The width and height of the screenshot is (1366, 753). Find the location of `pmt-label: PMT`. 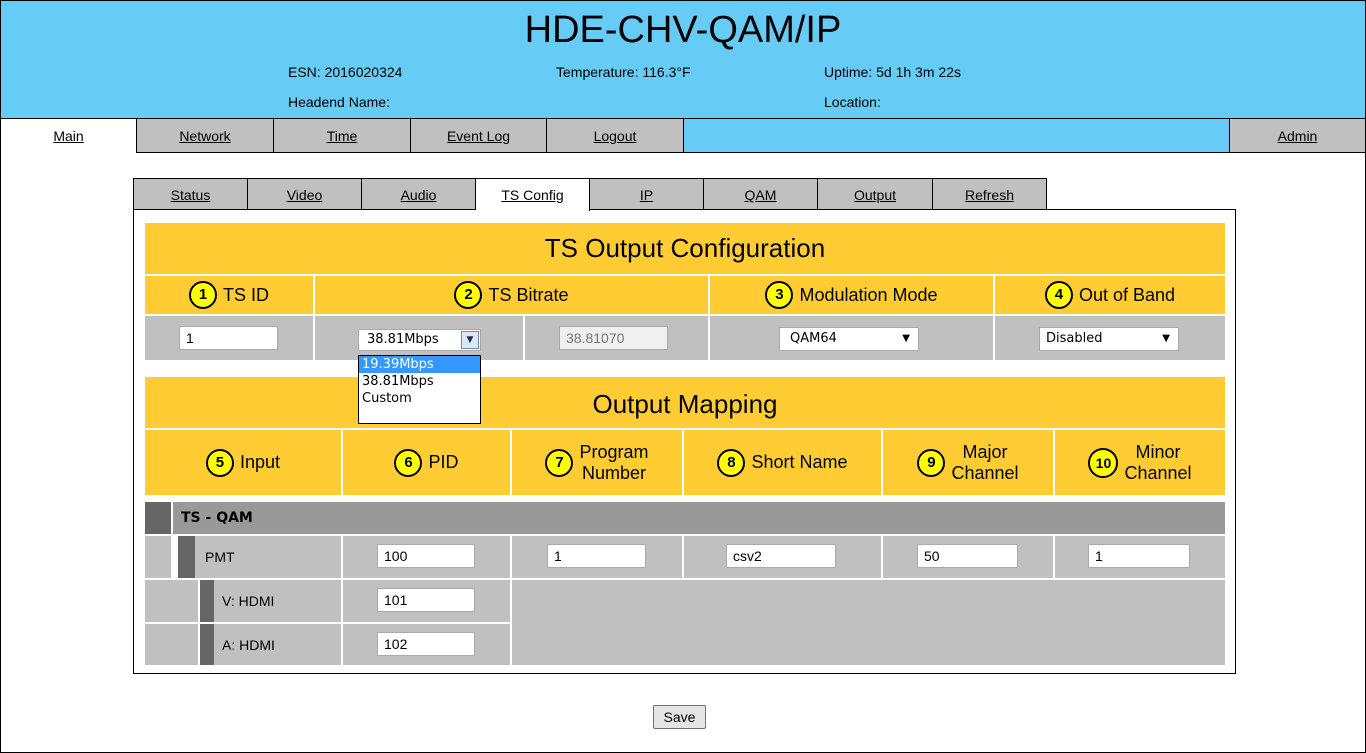

pmt-label: PMT is located at coordinates (268, 557).